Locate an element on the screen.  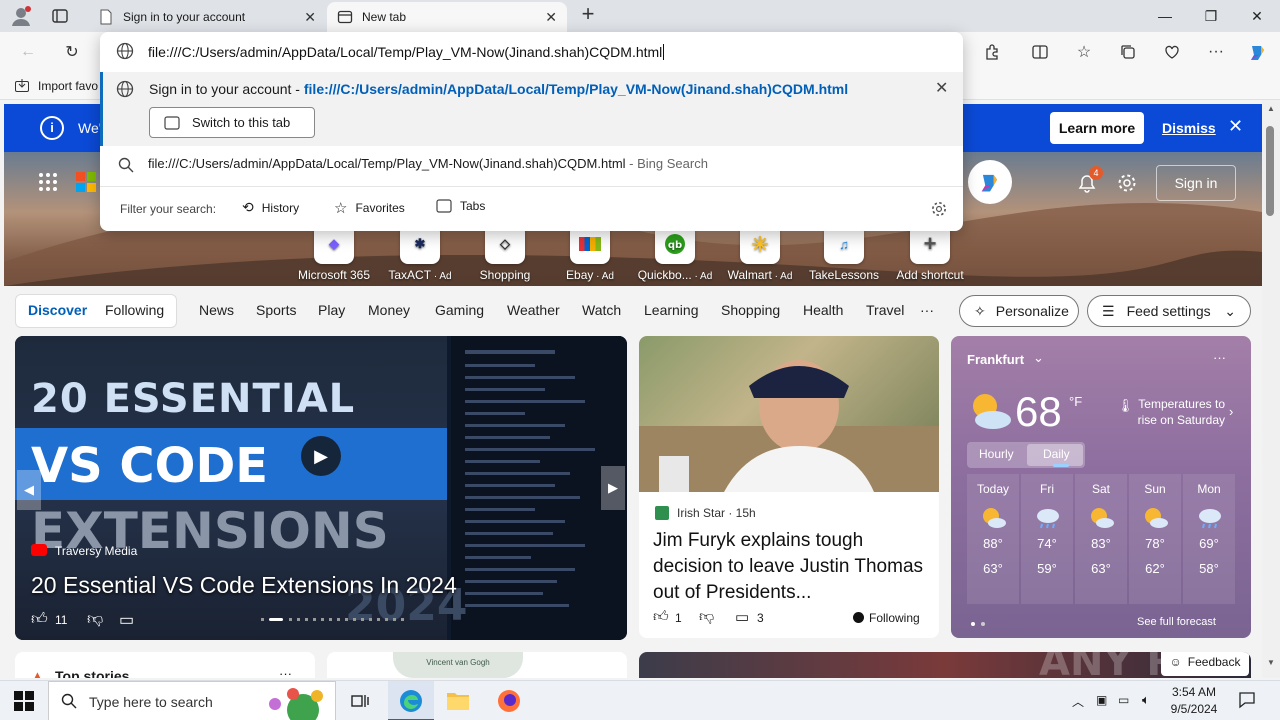
nav-travel: Travel is located at coordinates (885, 310).